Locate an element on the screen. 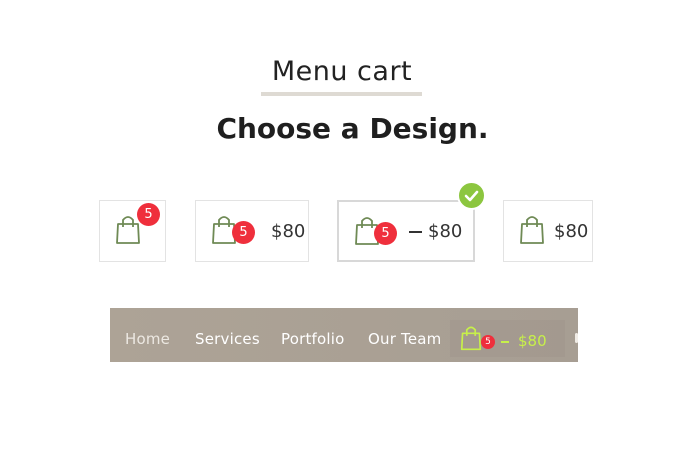 This screenshot has width=676, height=473. subtitle-underline is located at coordinates (341, 94).